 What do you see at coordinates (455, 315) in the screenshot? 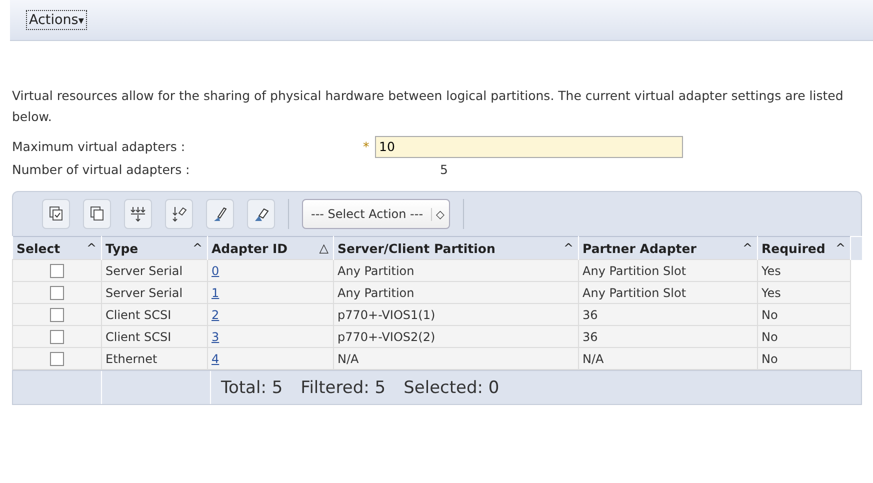
I see `table-cell: p770+-VIOS1(1)` at bounding box center [455, 315].